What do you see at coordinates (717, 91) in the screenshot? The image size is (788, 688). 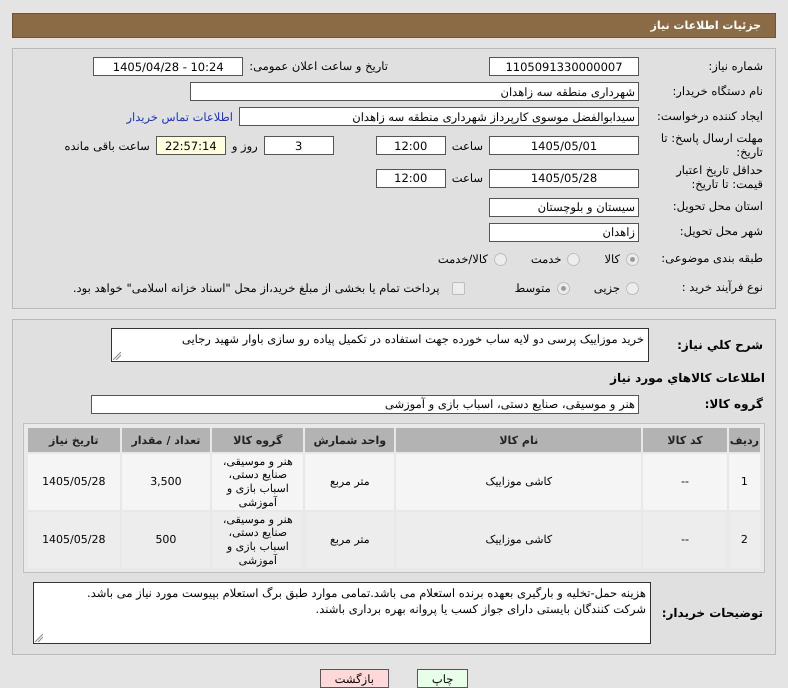 I see `field-label: نام دستگاه خریدار:` at bounding box center [717, 91].